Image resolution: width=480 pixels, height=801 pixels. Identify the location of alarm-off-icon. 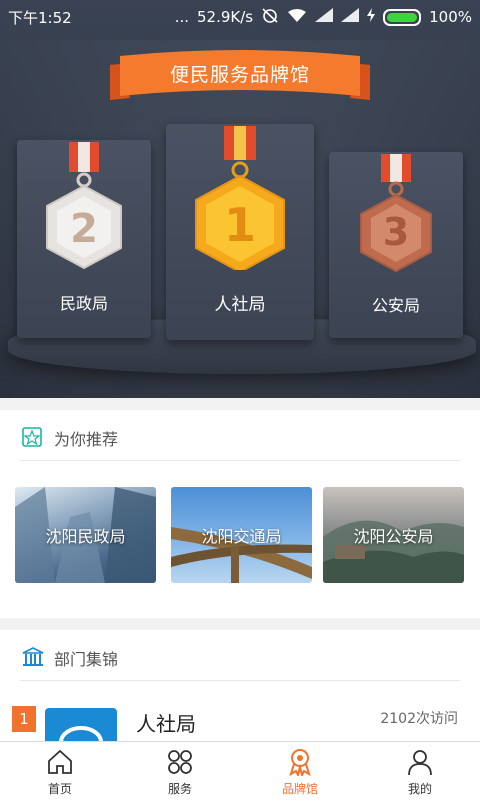
(270, 17).